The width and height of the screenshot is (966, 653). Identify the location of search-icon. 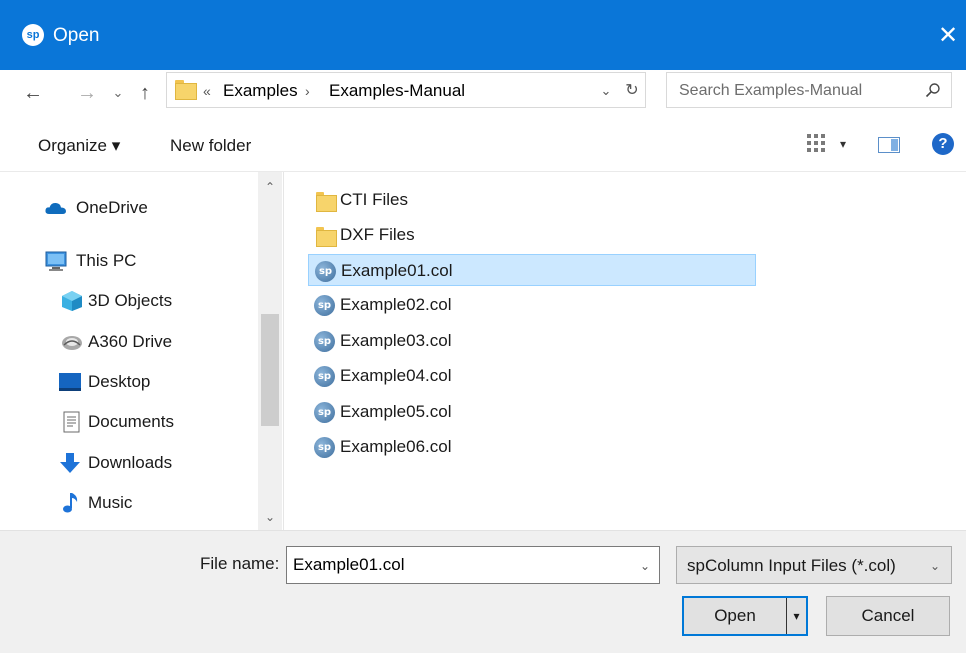
(933, 90).